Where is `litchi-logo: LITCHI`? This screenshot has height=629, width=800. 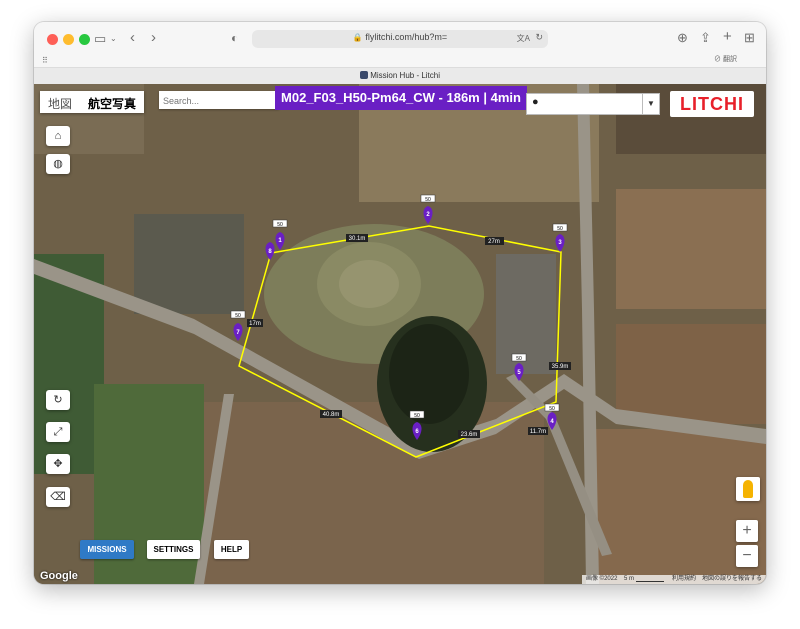
litchi-logo: LITCHI is located at coordinates (712, 104).